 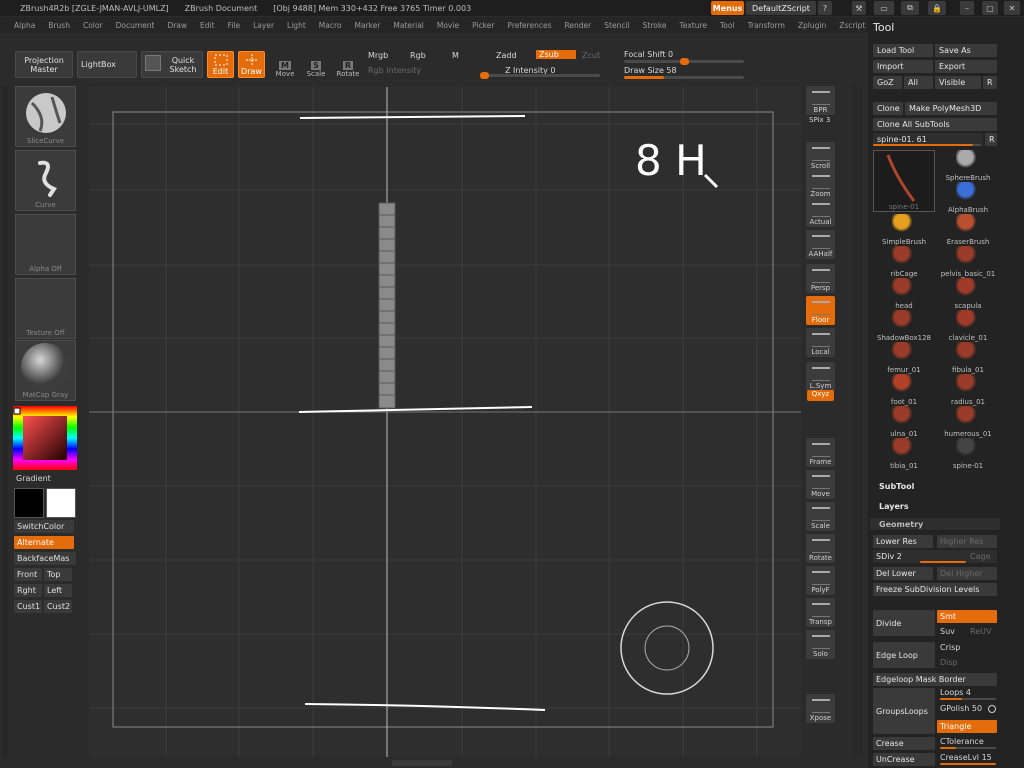 I want to click on menu-item: Layer, so click(x=263, y=25).